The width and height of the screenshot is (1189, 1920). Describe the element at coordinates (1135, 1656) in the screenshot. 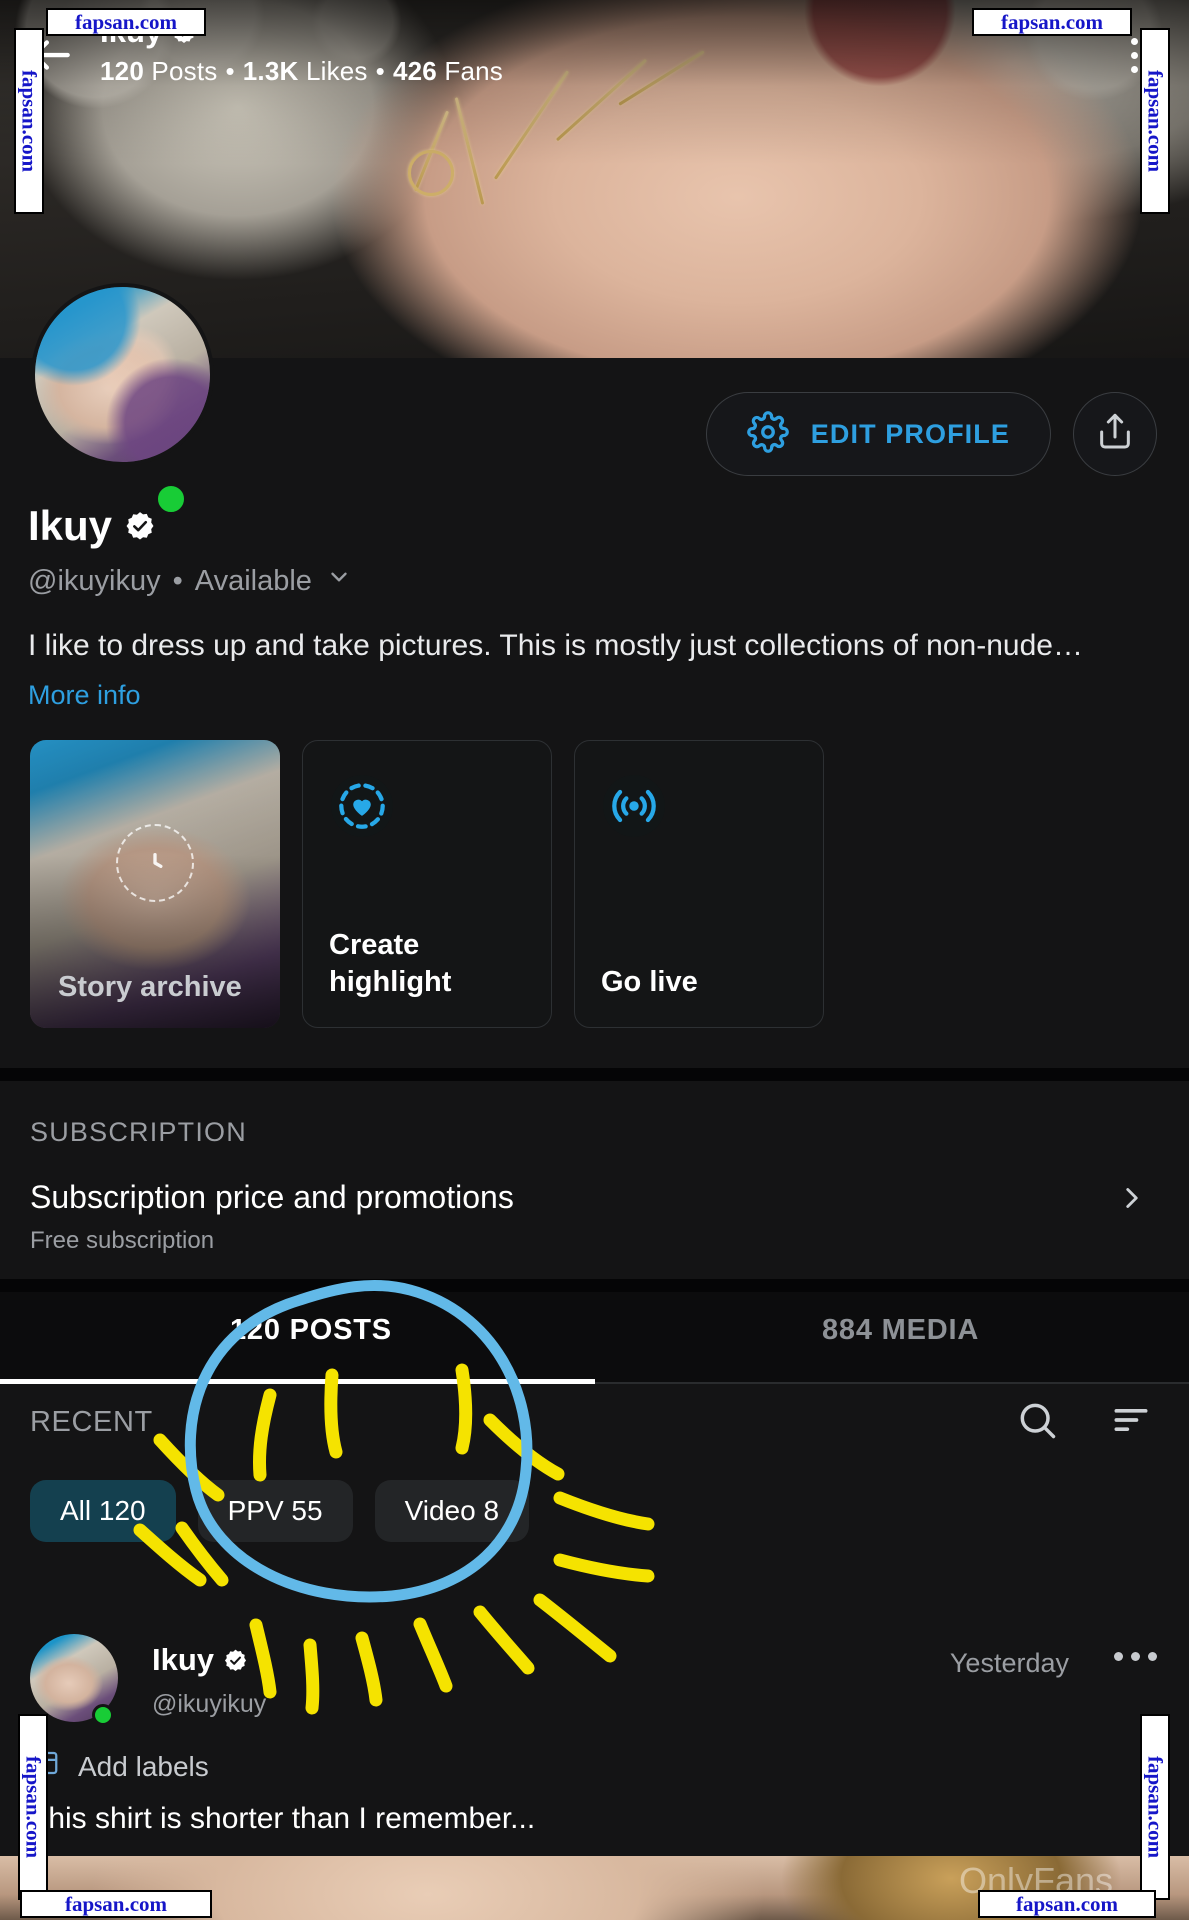

I see `more-horizontal-icon` at that location.